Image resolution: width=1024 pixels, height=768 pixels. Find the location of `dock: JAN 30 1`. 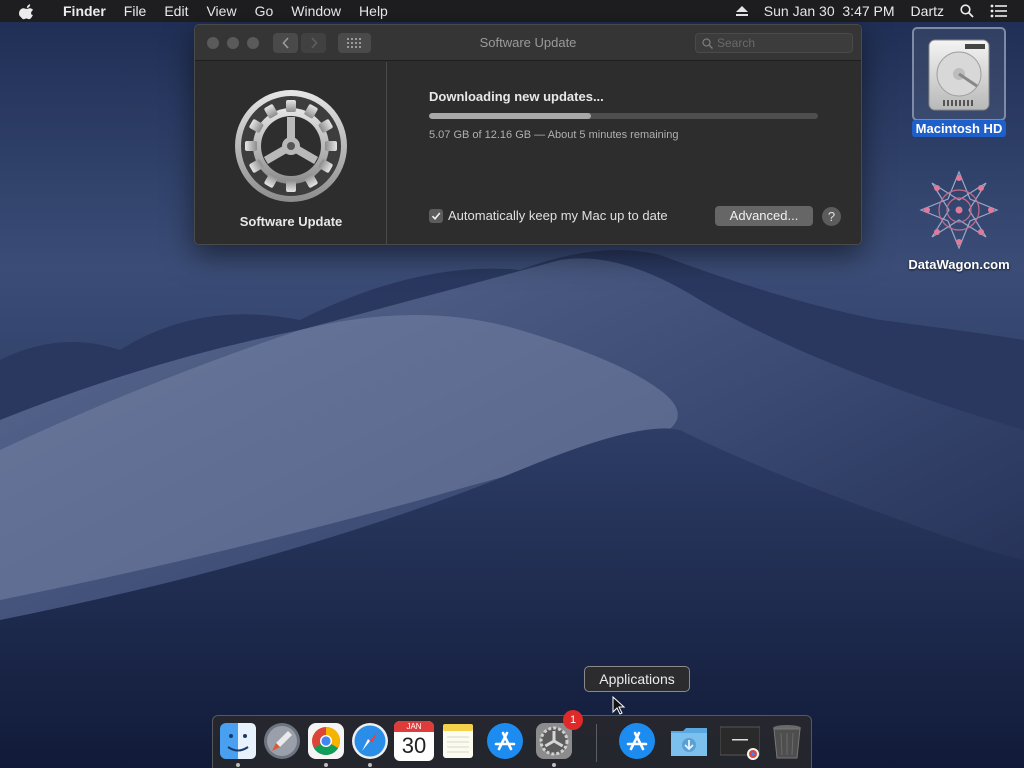

dock: JAN 30 1 is located at coordinates (512, 739).